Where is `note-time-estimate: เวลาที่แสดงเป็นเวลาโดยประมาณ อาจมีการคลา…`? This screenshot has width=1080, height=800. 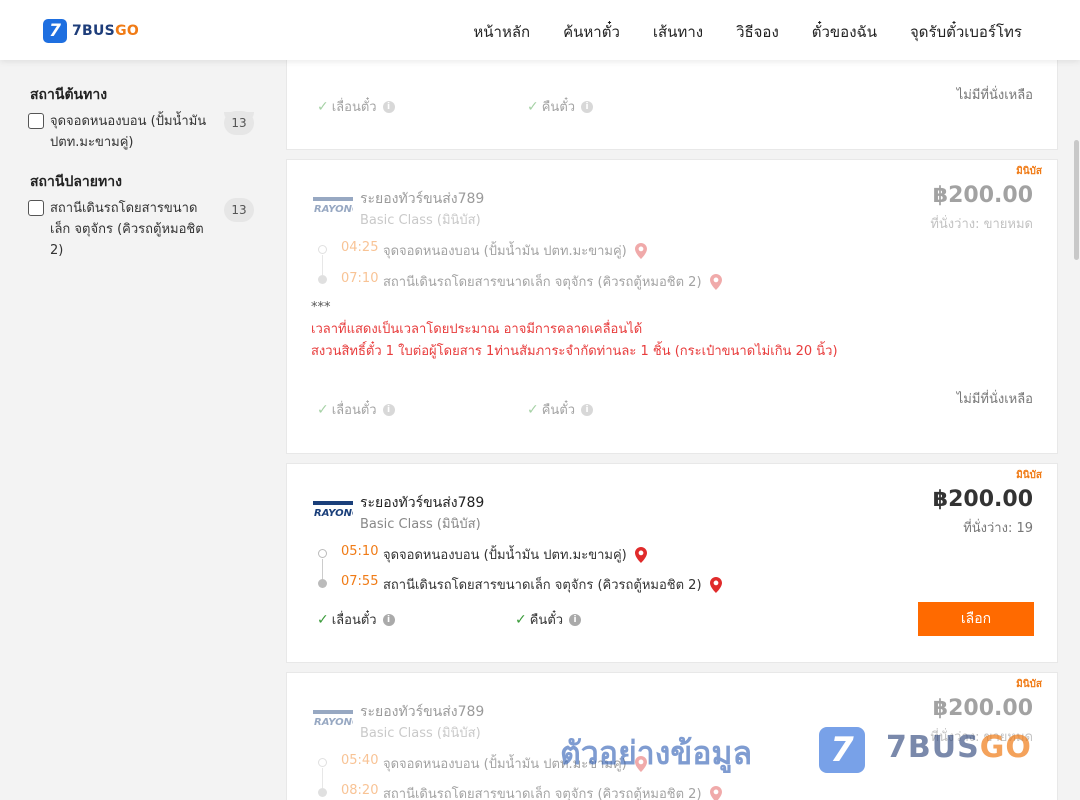 note-time-estimate: เวลาที่แสดงเป็นเวลาโดยประมาณ อาจมีการคลา… is located at coordinates (477, 329).